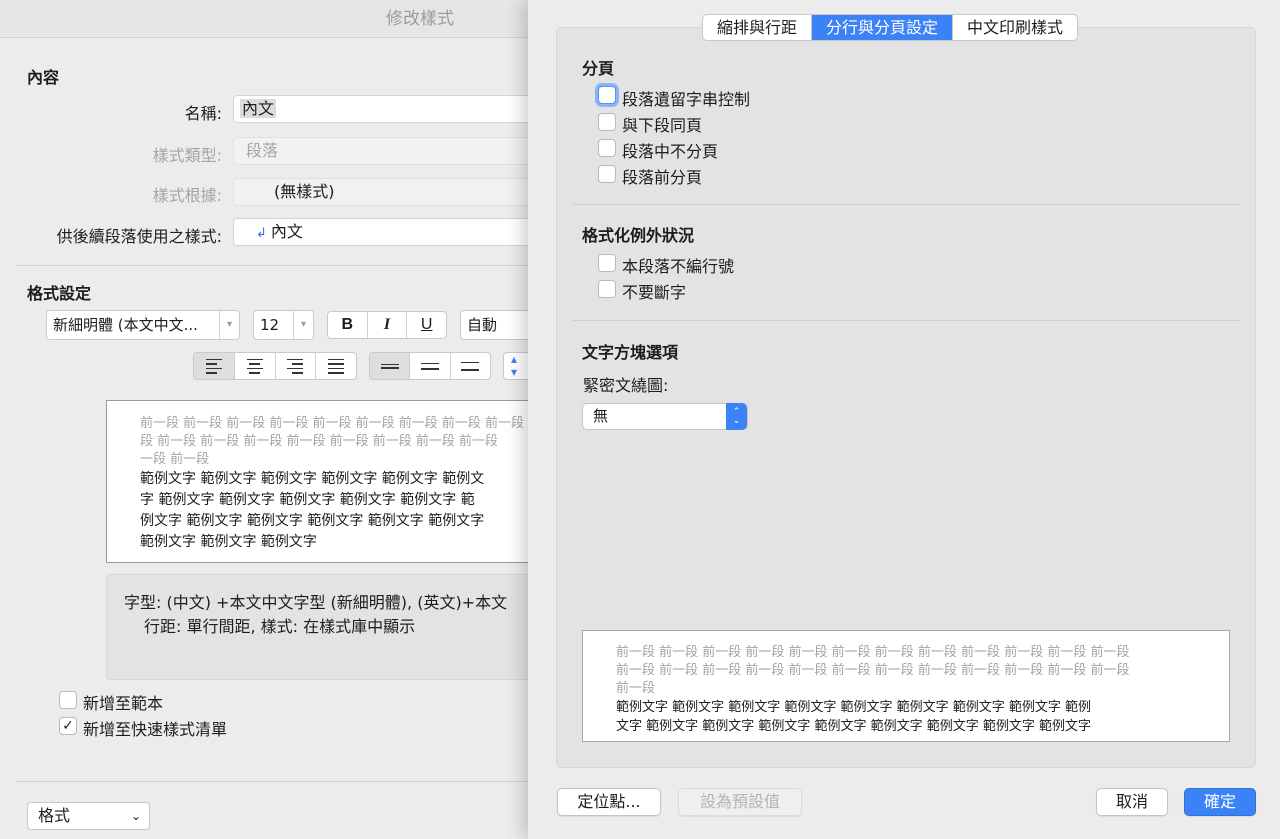 The height and width of the screenshot is (839, 1280). I want to click on font-color-value: 自動, so click(482, 325).